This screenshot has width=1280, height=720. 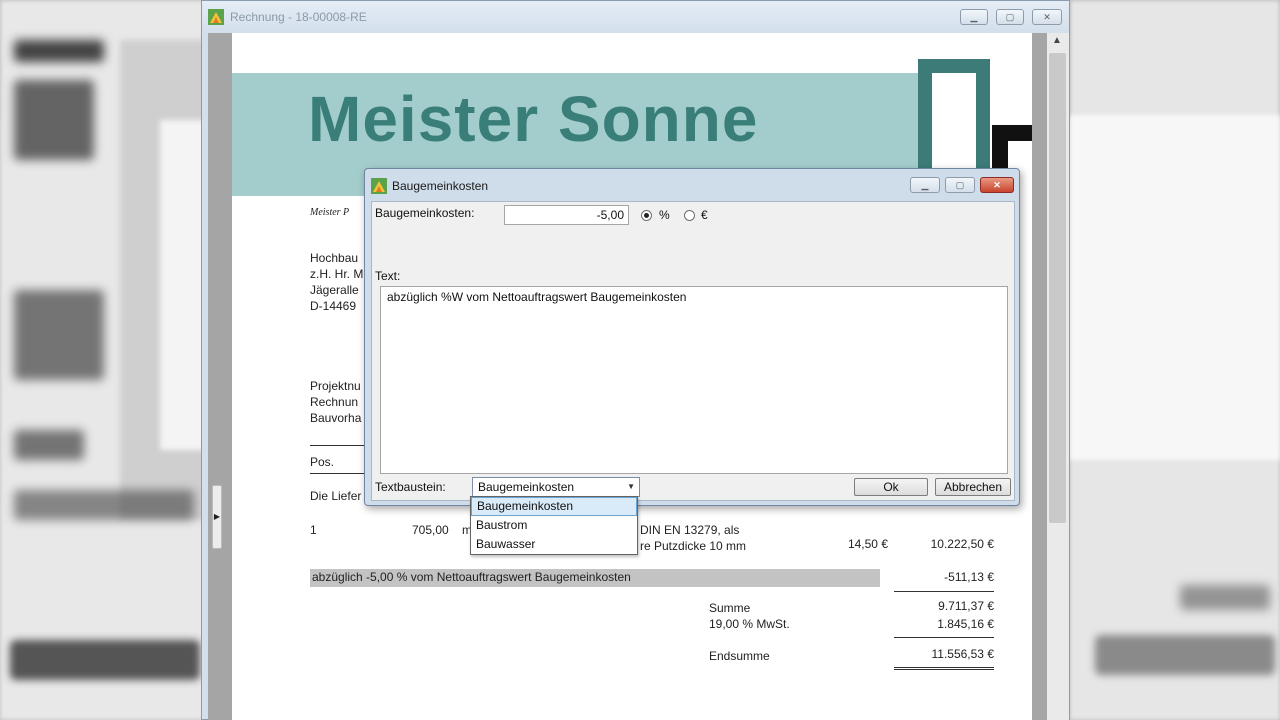 What do you see at coordinates (969, 577) in the screenshot?
I see `deduction-amount: -511,13 €` at bounding box center [969, 577].